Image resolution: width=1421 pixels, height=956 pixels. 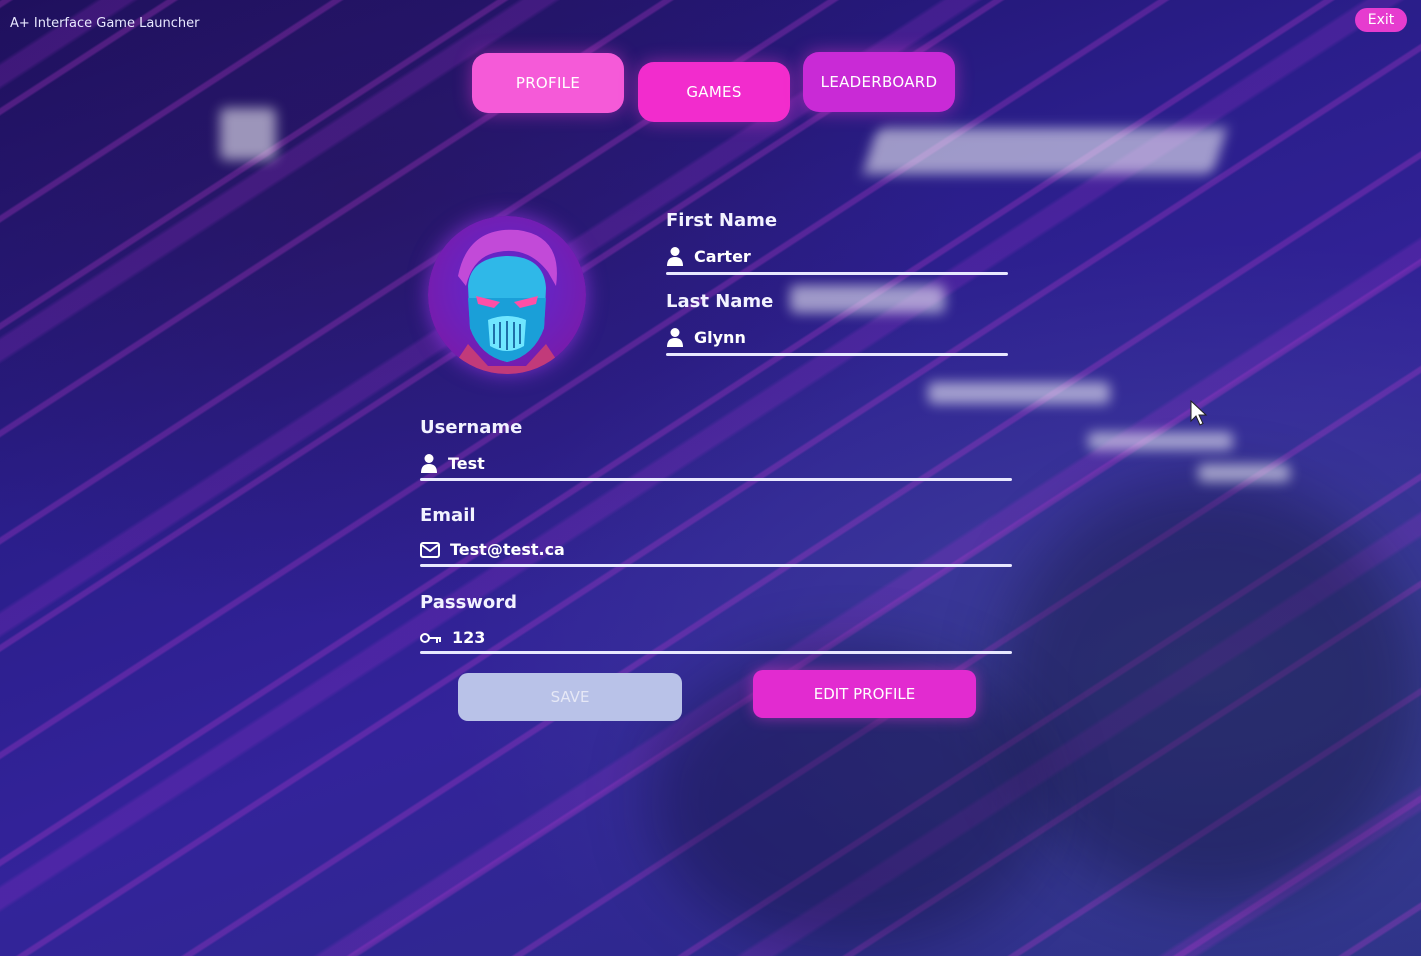 I want to click on avatar-illustration, so click(x=507, y=295).